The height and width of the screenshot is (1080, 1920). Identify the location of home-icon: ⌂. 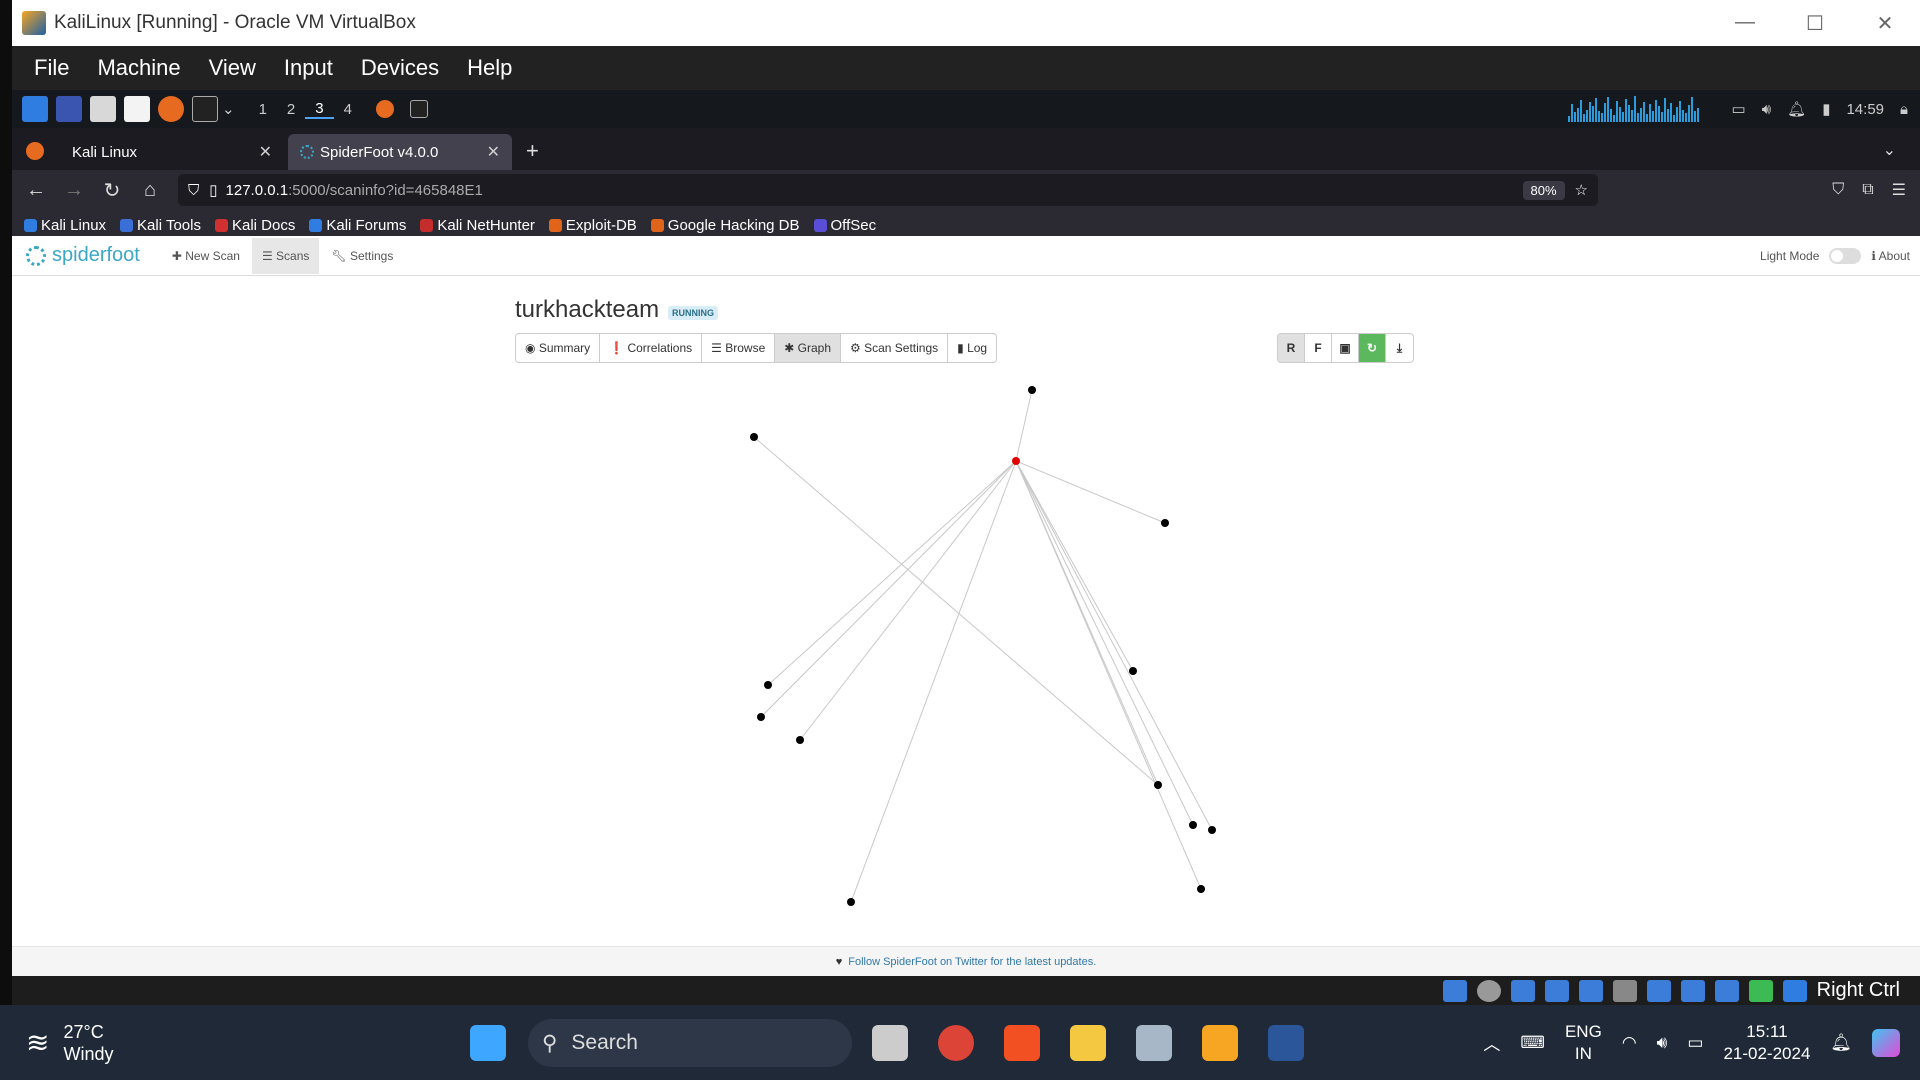
(150, 190).